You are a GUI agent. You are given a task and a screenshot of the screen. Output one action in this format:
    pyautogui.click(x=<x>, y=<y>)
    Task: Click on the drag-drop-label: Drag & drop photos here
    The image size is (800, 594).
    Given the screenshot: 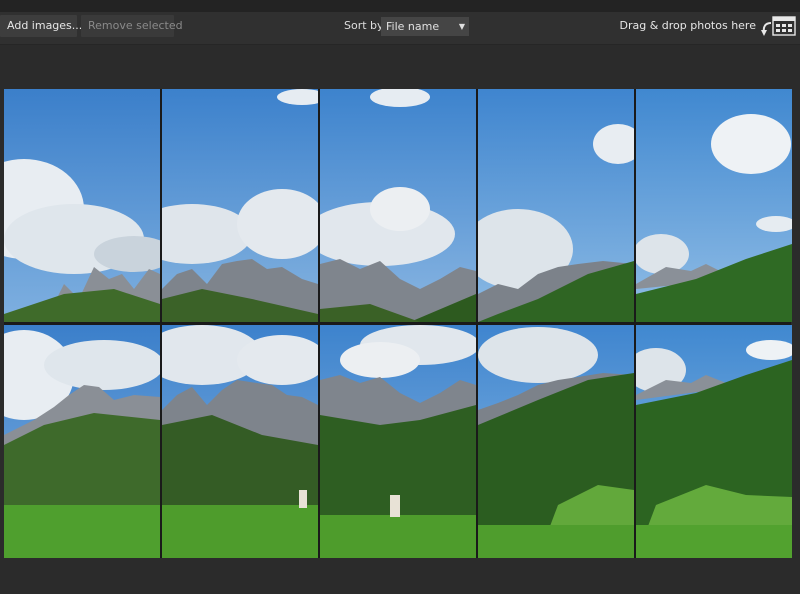 What is the action you would take?
    pyautogui.click(x=687, y=25)
    